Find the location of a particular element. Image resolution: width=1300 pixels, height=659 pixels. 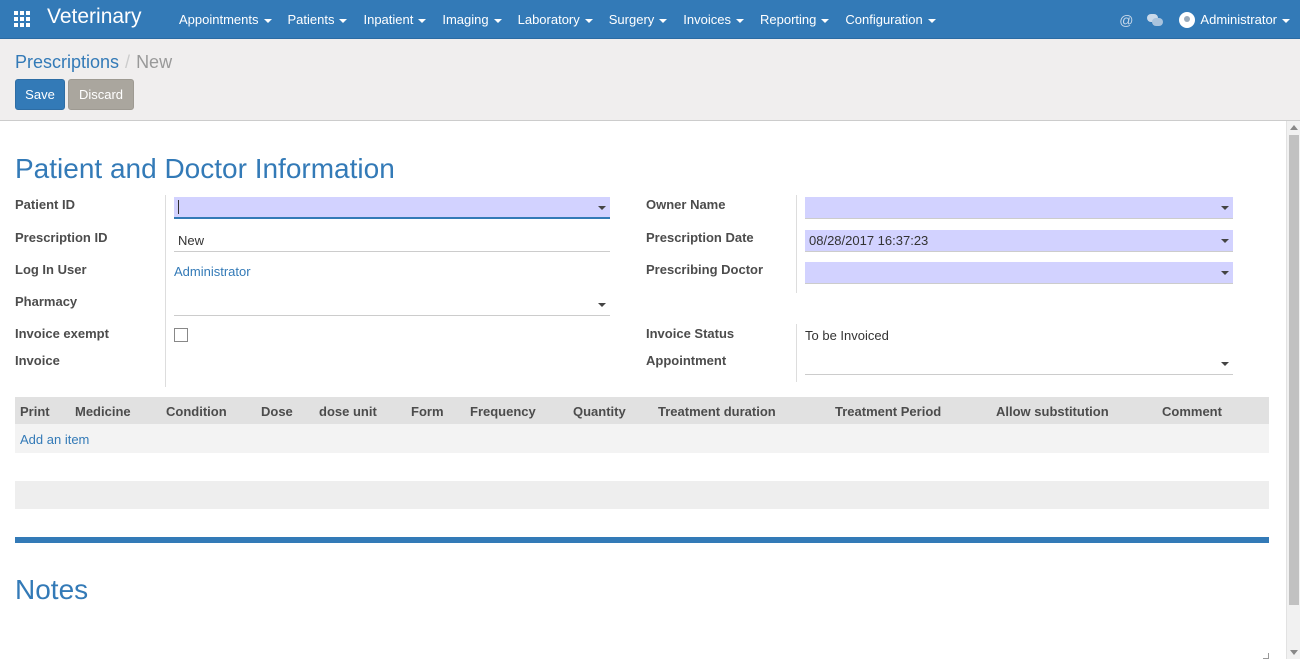

column-comment: Comment is located at coordinates (1192, 411).